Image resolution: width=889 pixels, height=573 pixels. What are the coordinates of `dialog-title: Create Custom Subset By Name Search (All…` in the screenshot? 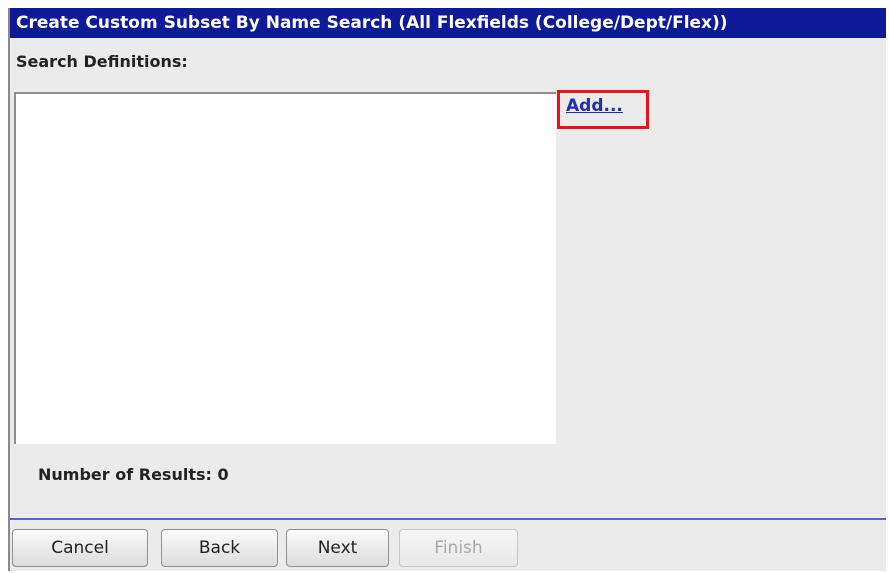 It's located at (448, 23).